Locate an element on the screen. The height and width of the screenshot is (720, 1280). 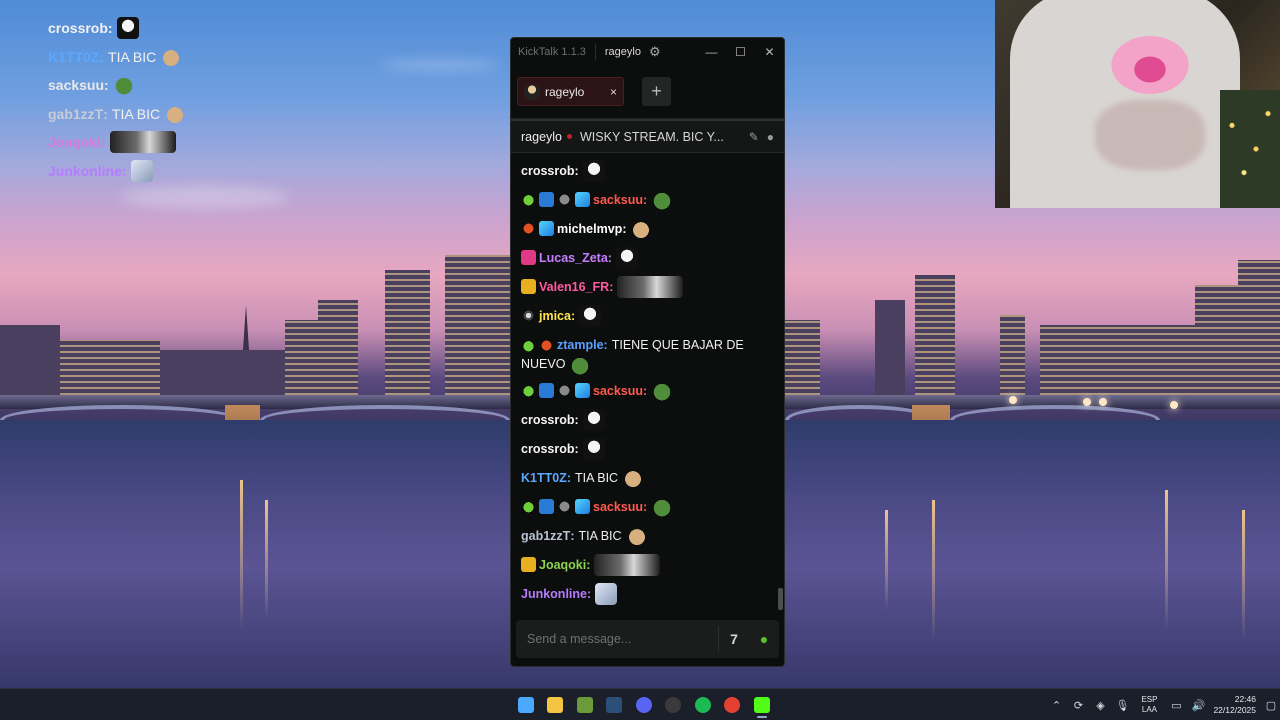
spotify-icon is located at coordinates (703, 705).